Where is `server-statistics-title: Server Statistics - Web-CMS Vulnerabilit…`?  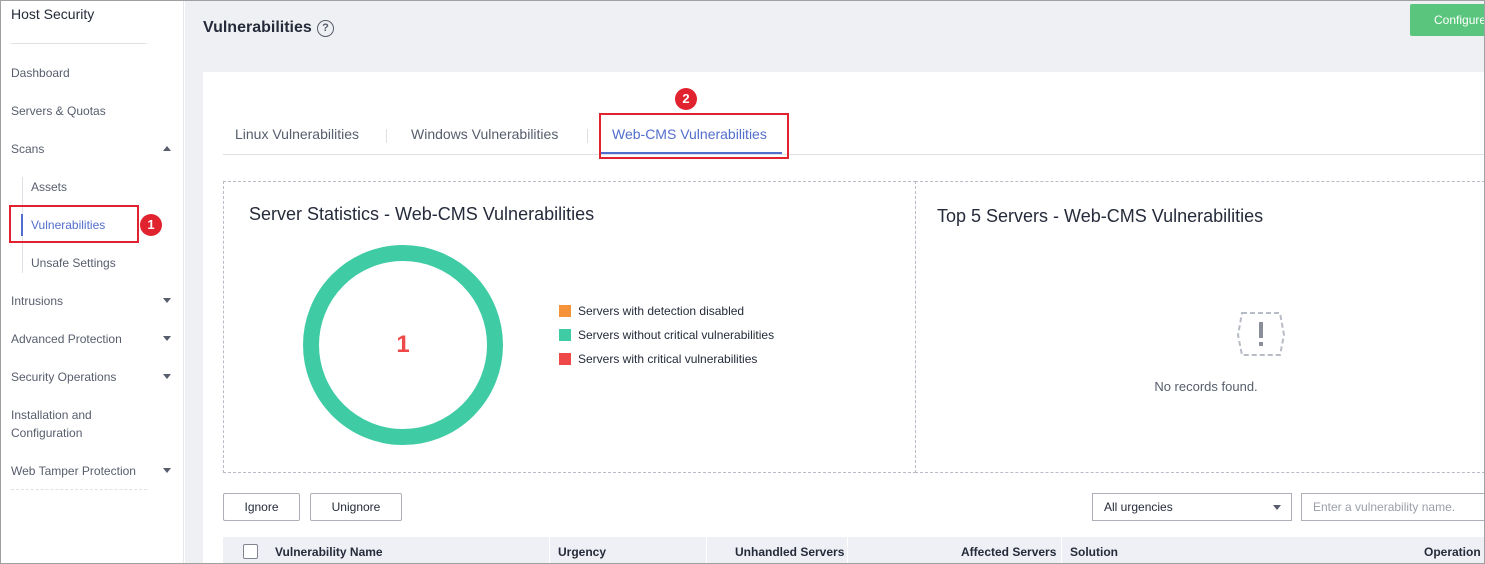 server-statistics-title: Server Statistics - Web-CMS Vulnerabilit… is located at coordinates (422, 214).